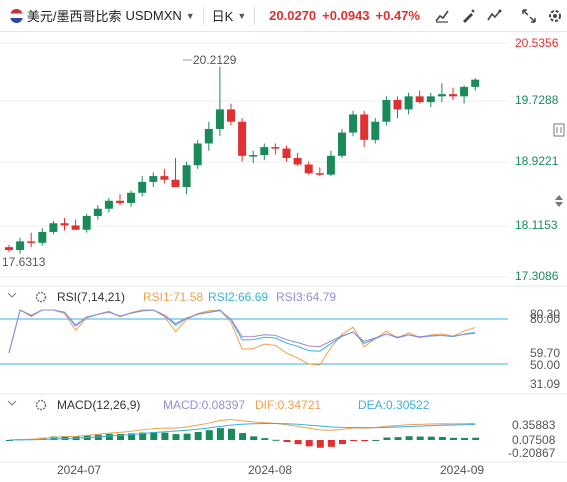 The height and width of the screenshot is (482, 567). What do you see at coordinates (545, 365) in the screenshot?
I see `rsi-level-50: 50.00` at bounding box center [545, 365].